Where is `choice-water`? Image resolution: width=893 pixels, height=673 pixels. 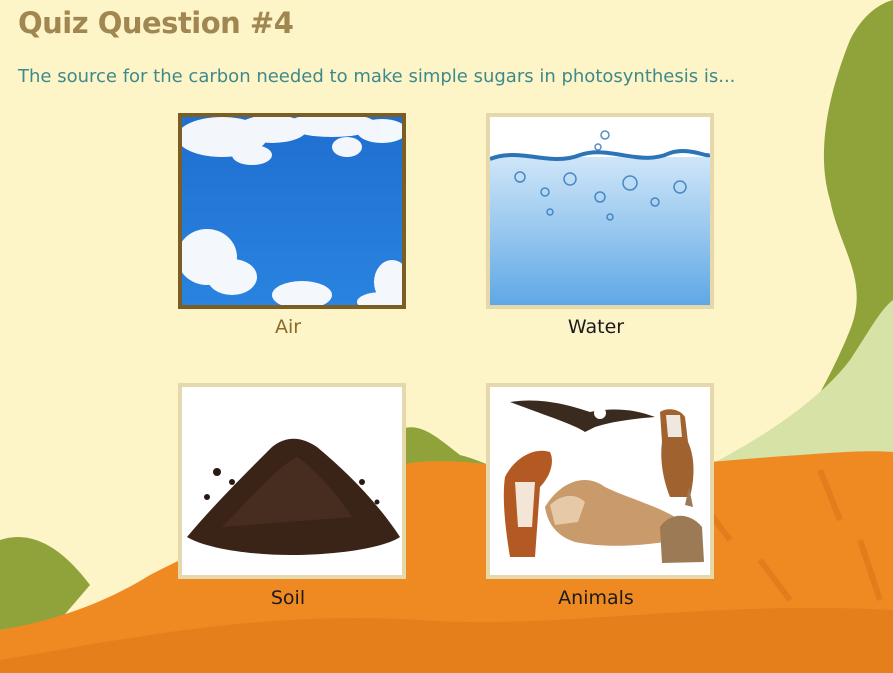 choice-water is located at coordinates (600, 211).